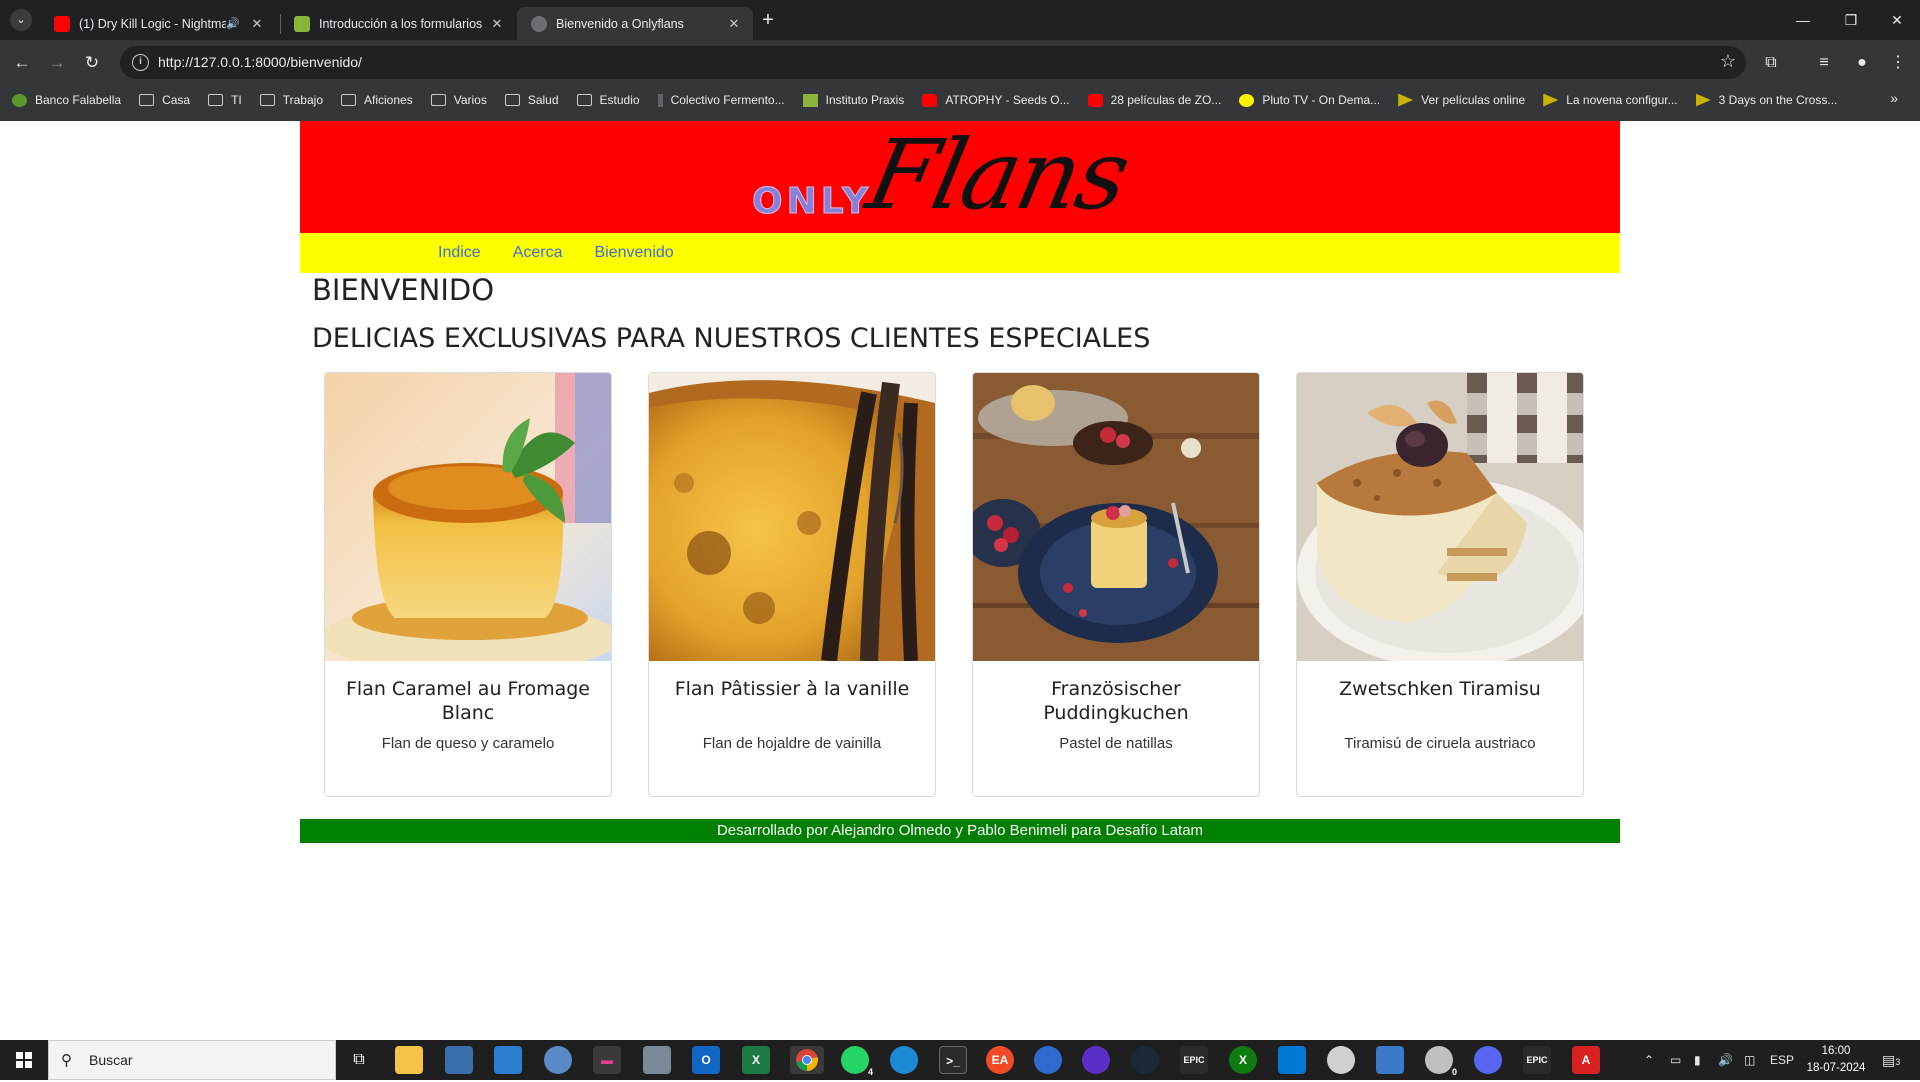 The height and width of the screenshot is (1082, 1920). What do you see at coordinates (359, 1060) in the screenshot?
I see `task-view-icon: ⧉` at bounding box center [359, 1060].